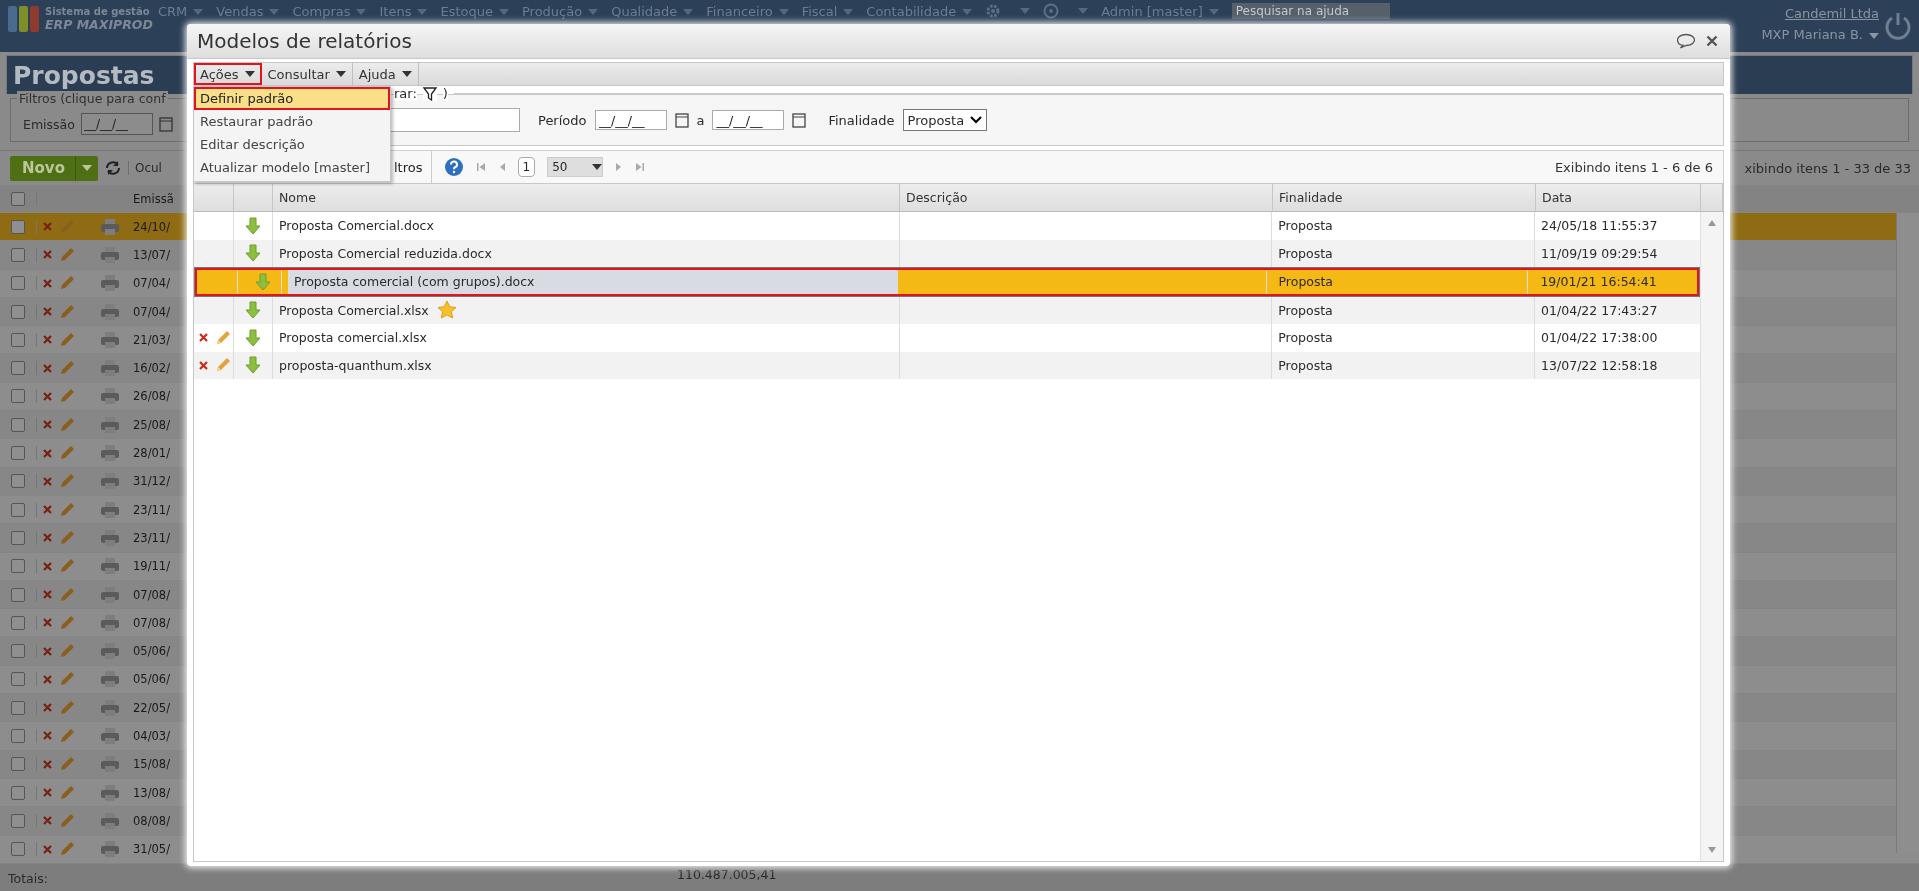  I want to click on item-count: xibindo itens 1 - 33 de 33, so click(1827, 168).